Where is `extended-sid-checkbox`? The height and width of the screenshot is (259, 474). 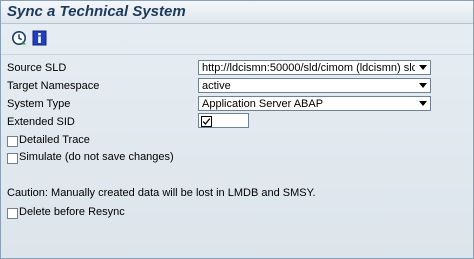
extended-sid-checkbox is located at coordinates (206, 121).